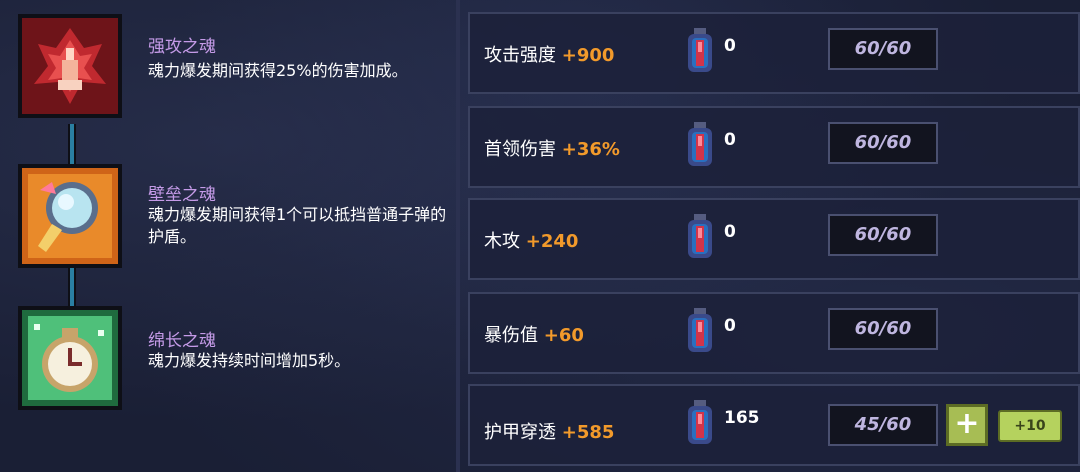  I want to click on stat-row-armor-pierce: 护甲穿透 +585 165 45/60 + +10, so click(774, 425).